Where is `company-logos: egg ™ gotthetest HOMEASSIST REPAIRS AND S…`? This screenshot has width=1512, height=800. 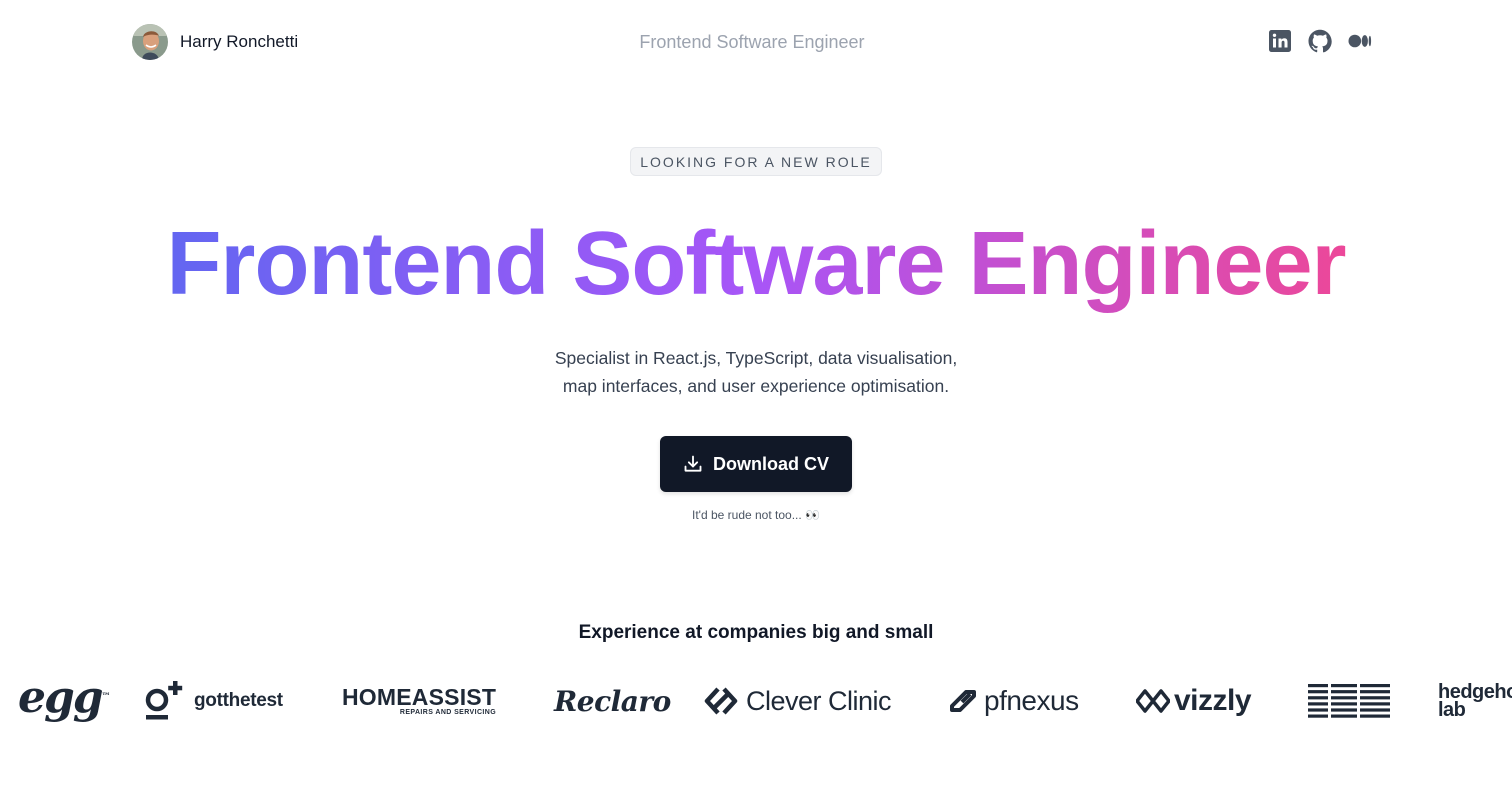
company-logos: egg ™ gotthetest HOMEASSIST REPAIRS AND S… is located at coordinates (756, 701).